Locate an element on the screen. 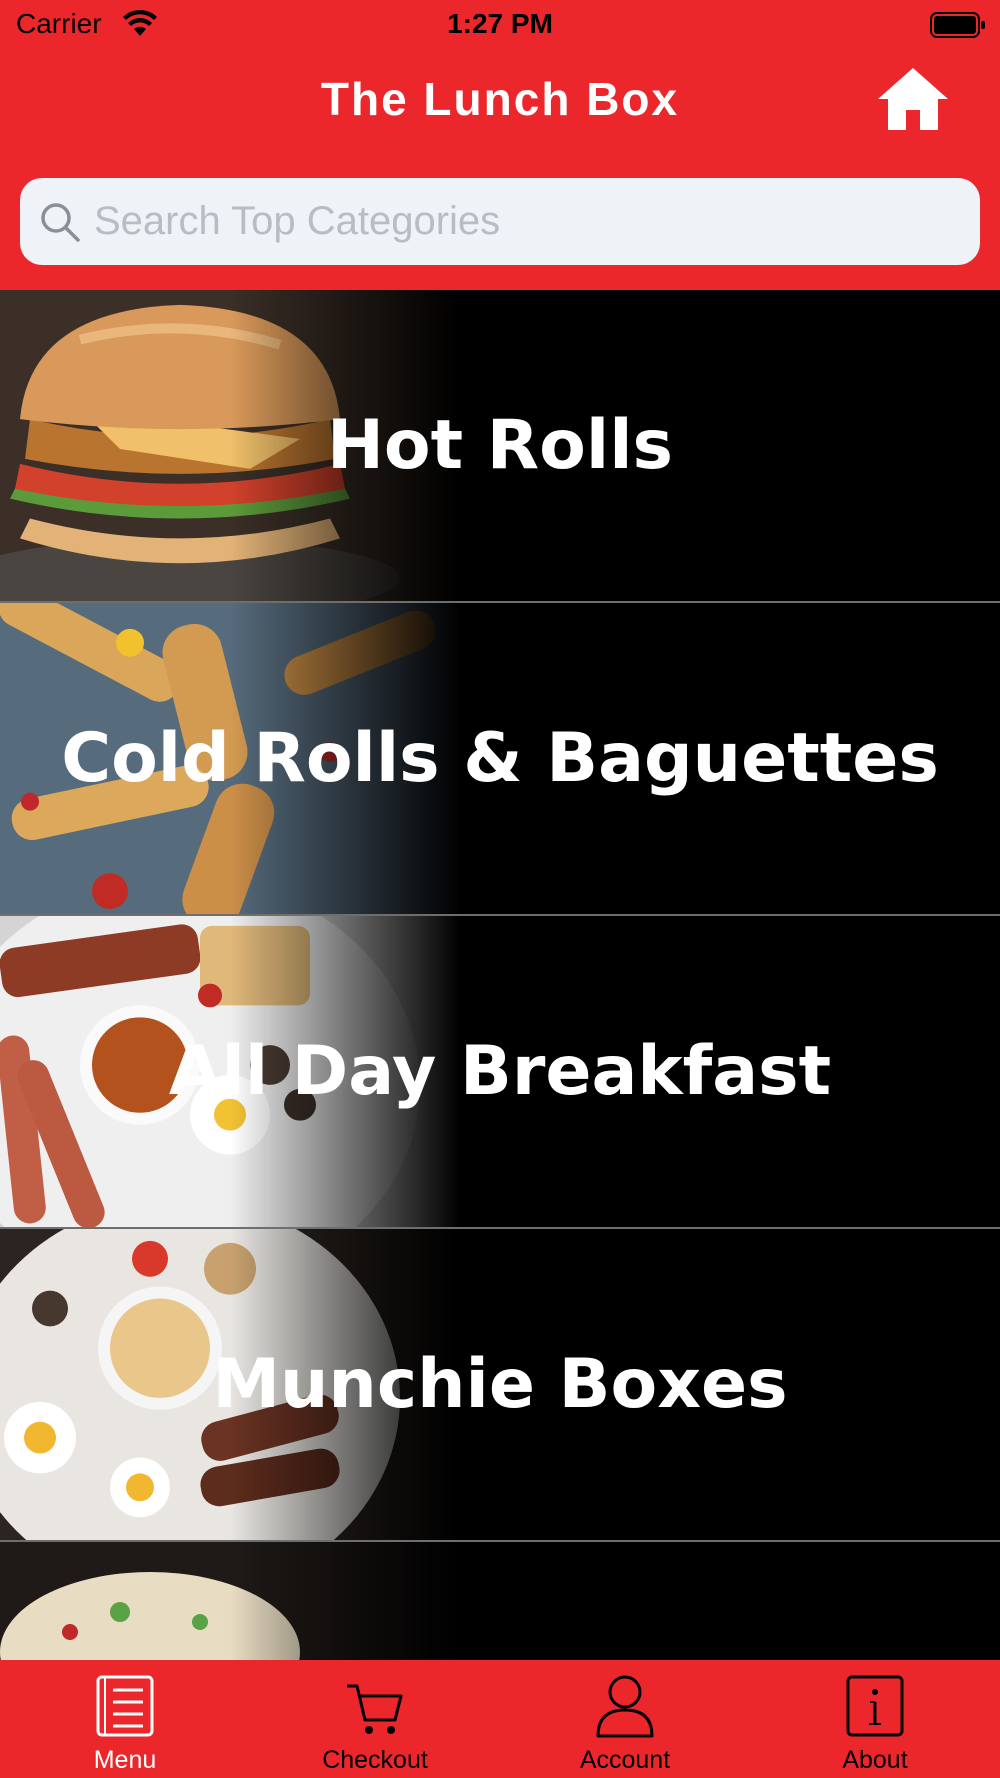 The image size is (1000, 1778). tab-label: Account is located at coordinates (625, 1760).